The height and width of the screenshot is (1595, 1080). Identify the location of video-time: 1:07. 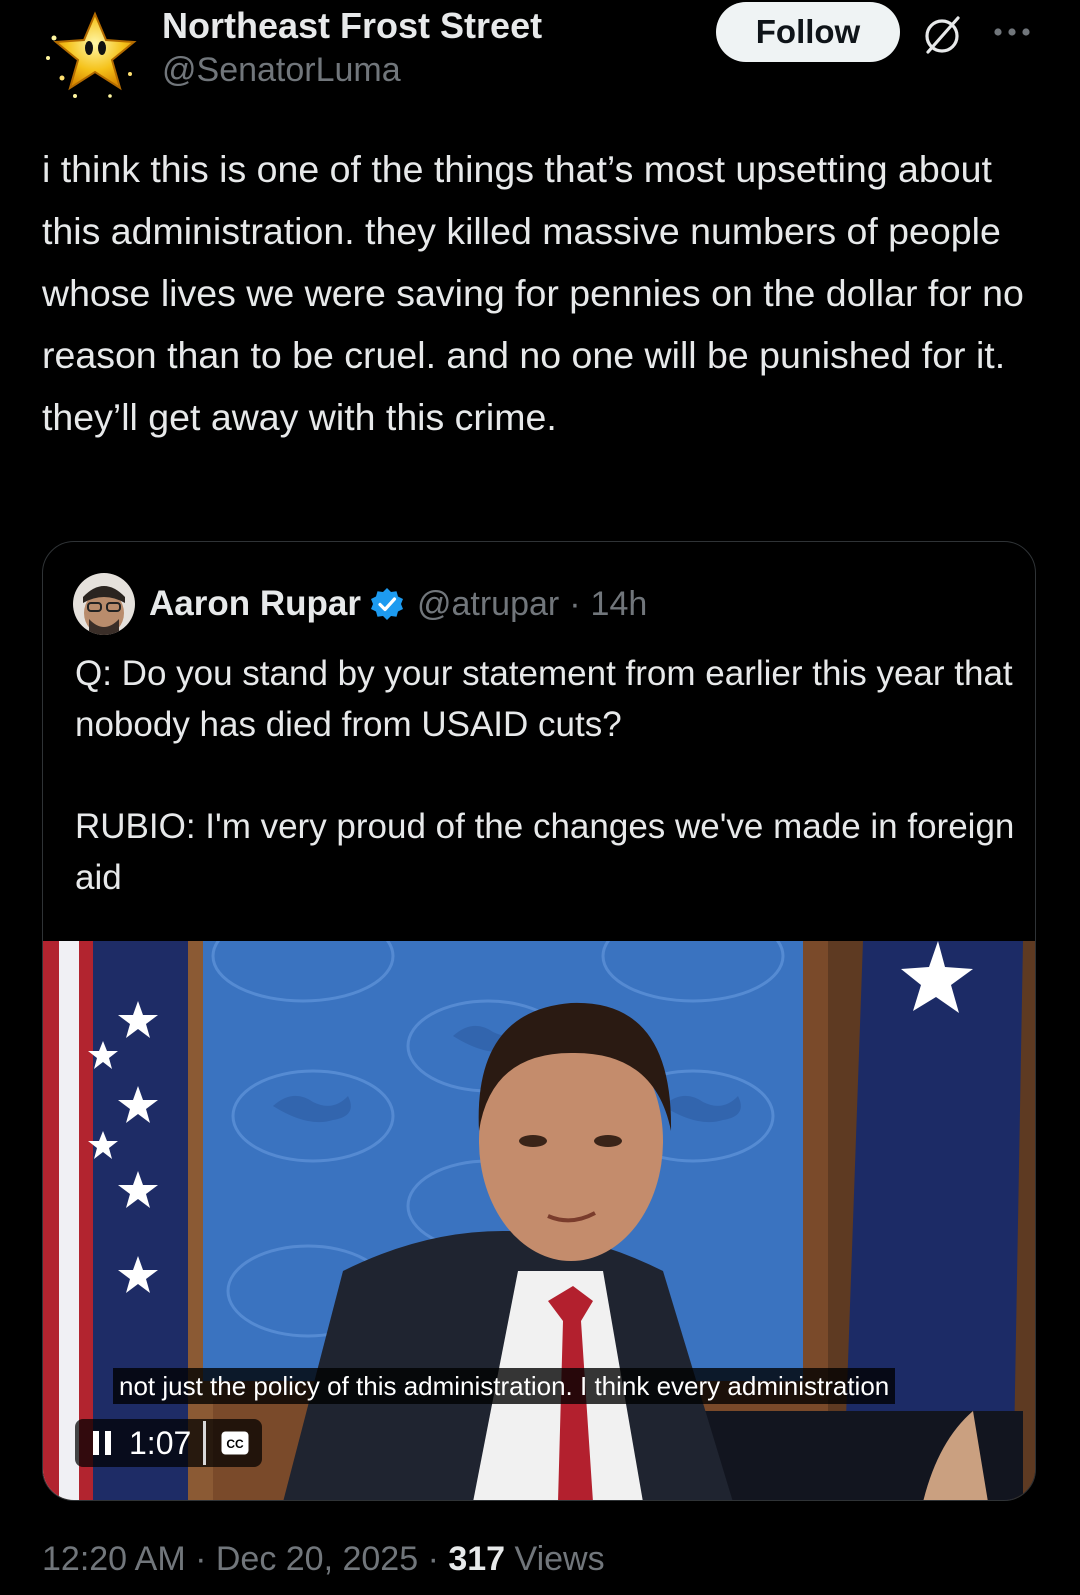
(160, 1442).